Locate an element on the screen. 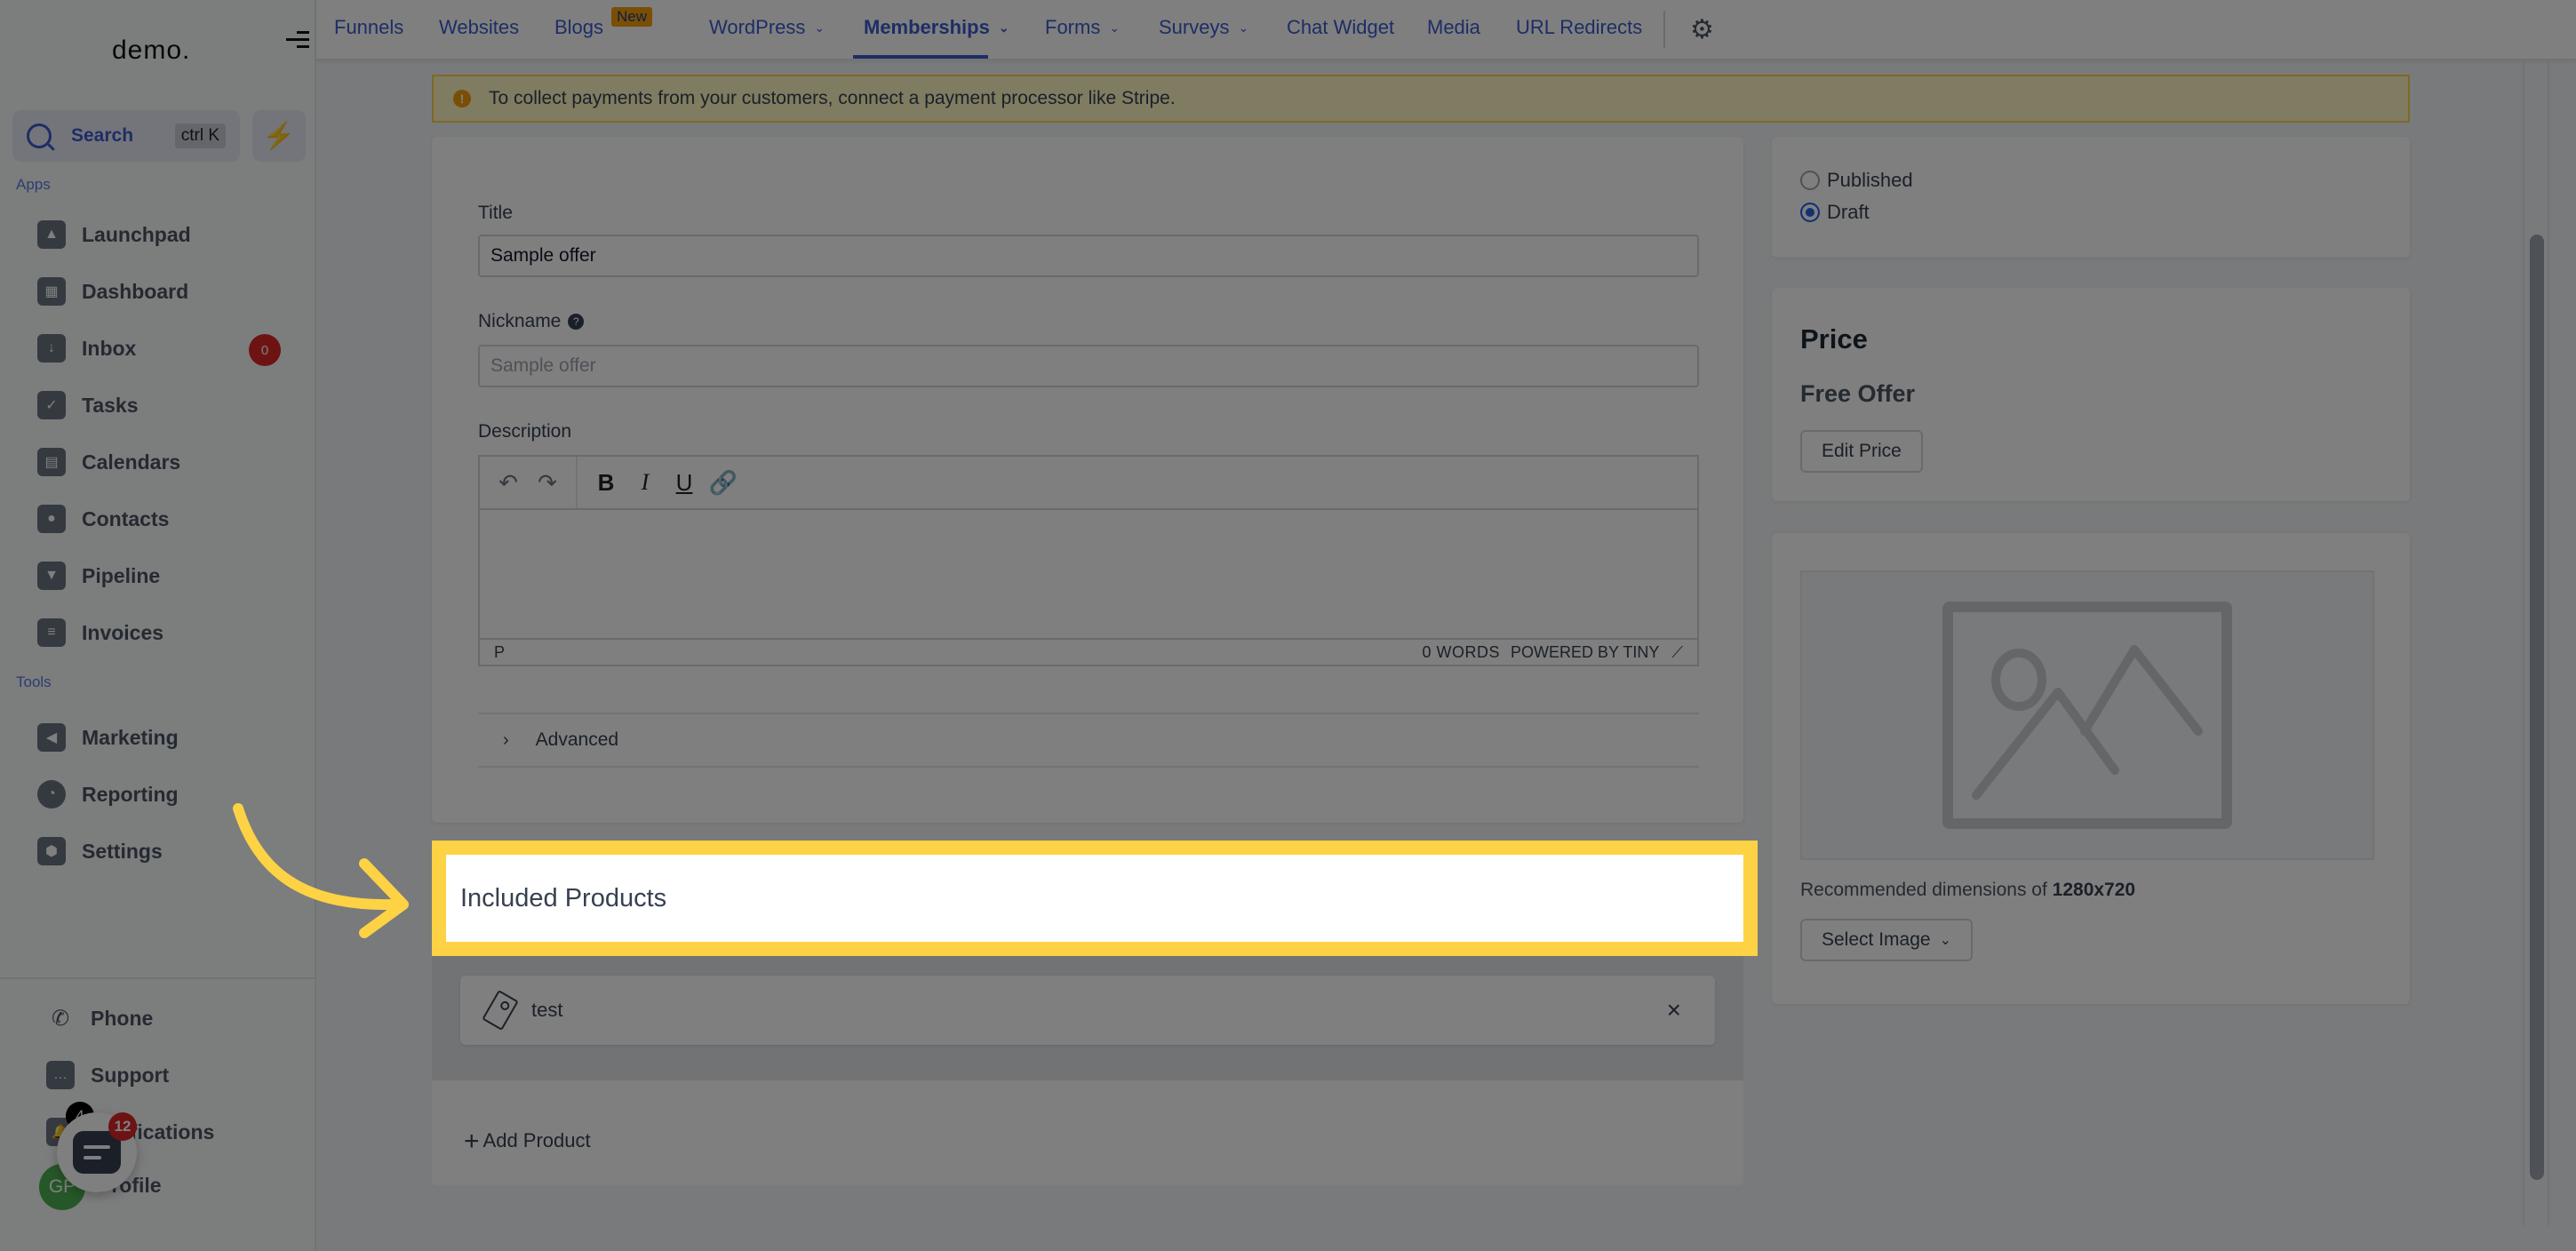 This screenshot has width=2576, height=1251. sidebar-item-label: Invoices is located at coordinates (123, 632).